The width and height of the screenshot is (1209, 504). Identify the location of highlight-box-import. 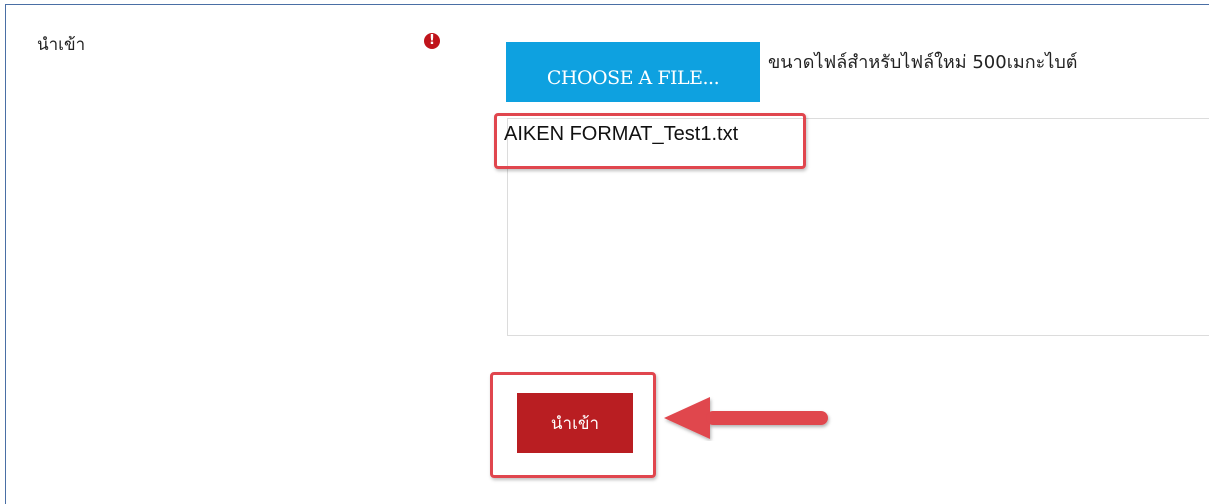
(573, 425).